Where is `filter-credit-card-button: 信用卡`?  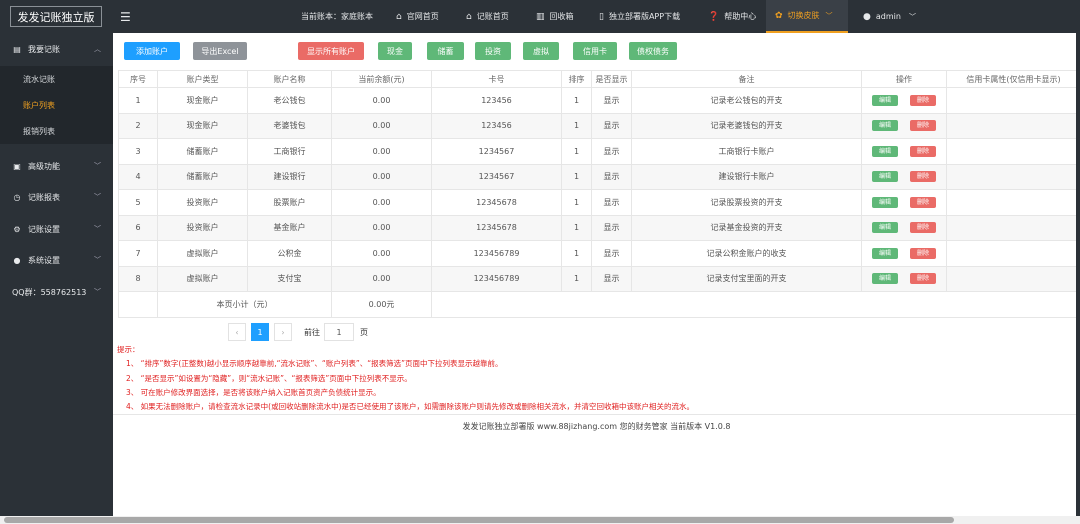 filter-credit-card-button: 信用卡 is located at coordinates (595, 51).